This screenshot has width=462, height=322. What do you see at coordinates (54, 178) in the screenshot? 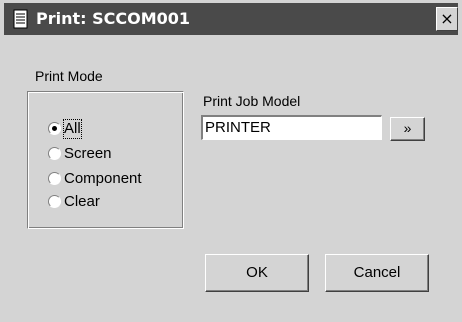
I see `radio-button-component` at bounding box center [54, 178].